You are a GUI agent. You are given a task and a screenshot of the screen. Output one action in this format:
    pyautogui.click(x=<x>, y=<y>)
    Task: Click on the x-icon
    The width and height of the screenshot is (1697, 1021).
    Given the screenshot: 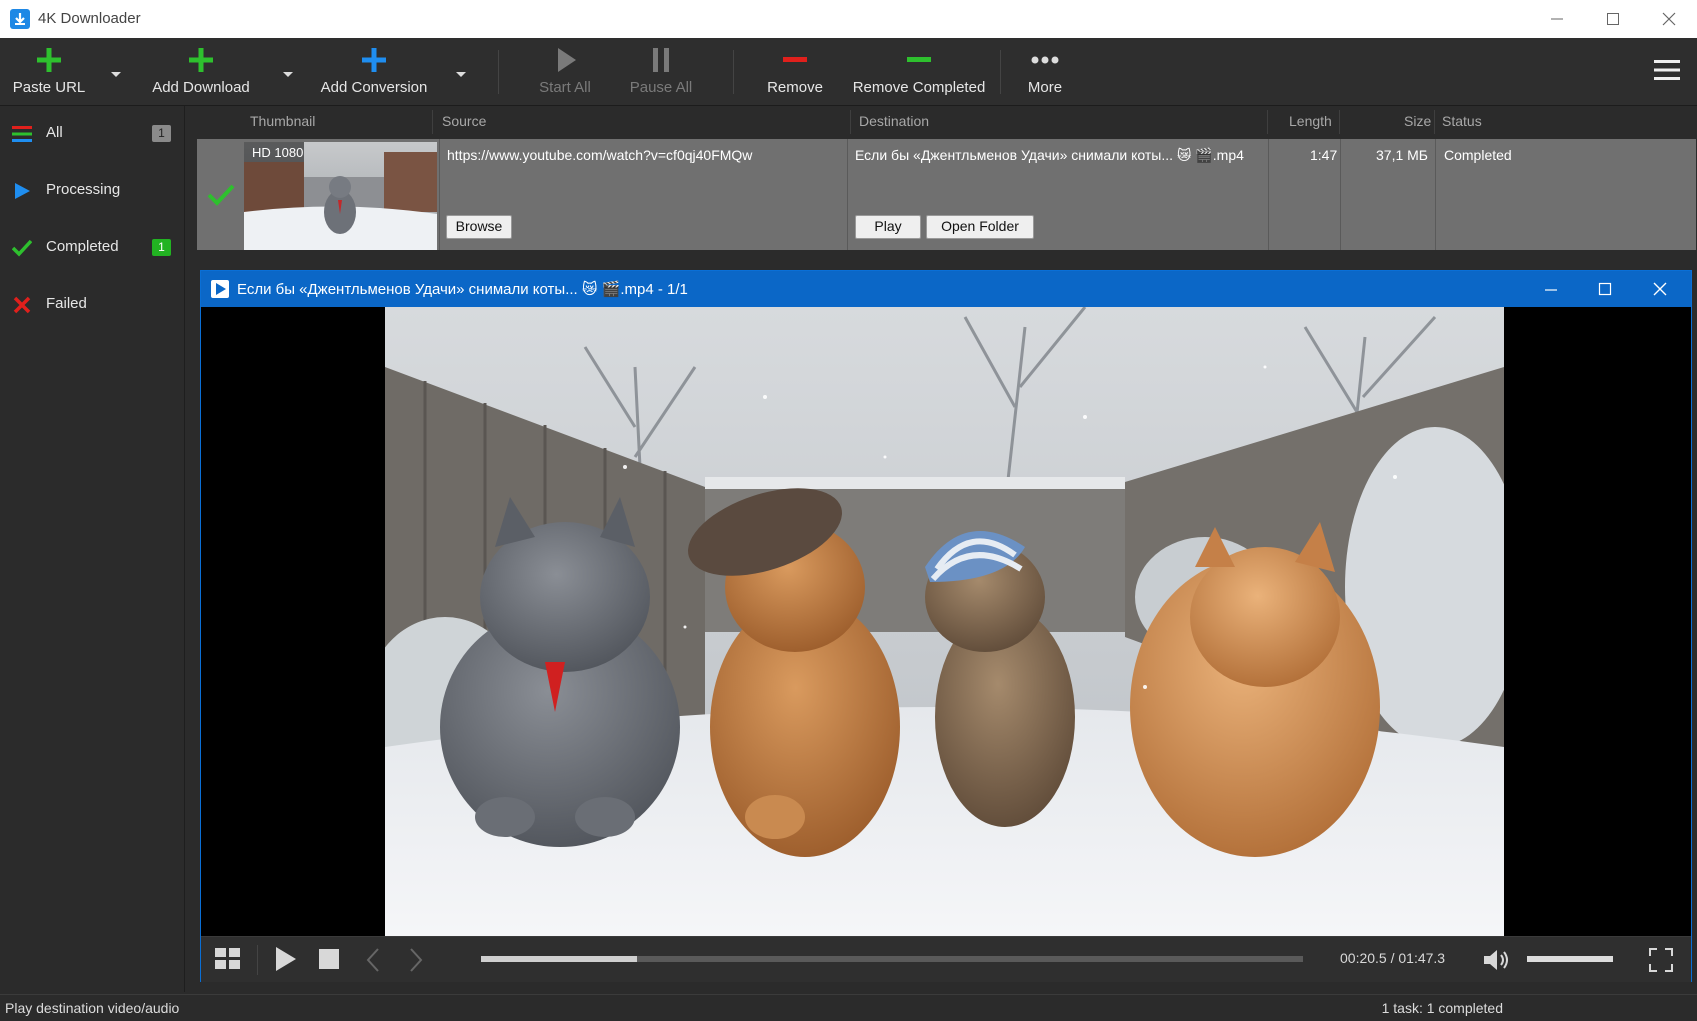 What is the action you would take?
    pyautogui.click(x=22, y=305)
    